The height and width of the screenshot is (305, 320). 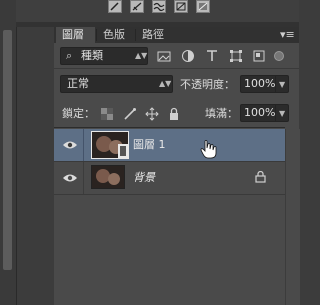 What do you see at coordinates (188, 56) in the screenshot?
I see `adjustment-filter-icon` at bounding box center [188, 56].